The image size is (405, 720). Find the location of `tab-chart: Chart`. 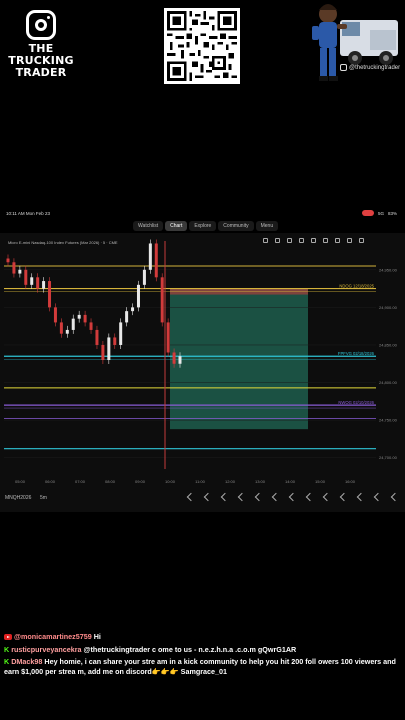

tab-chart: Chart is located at coordinates (176, 226).